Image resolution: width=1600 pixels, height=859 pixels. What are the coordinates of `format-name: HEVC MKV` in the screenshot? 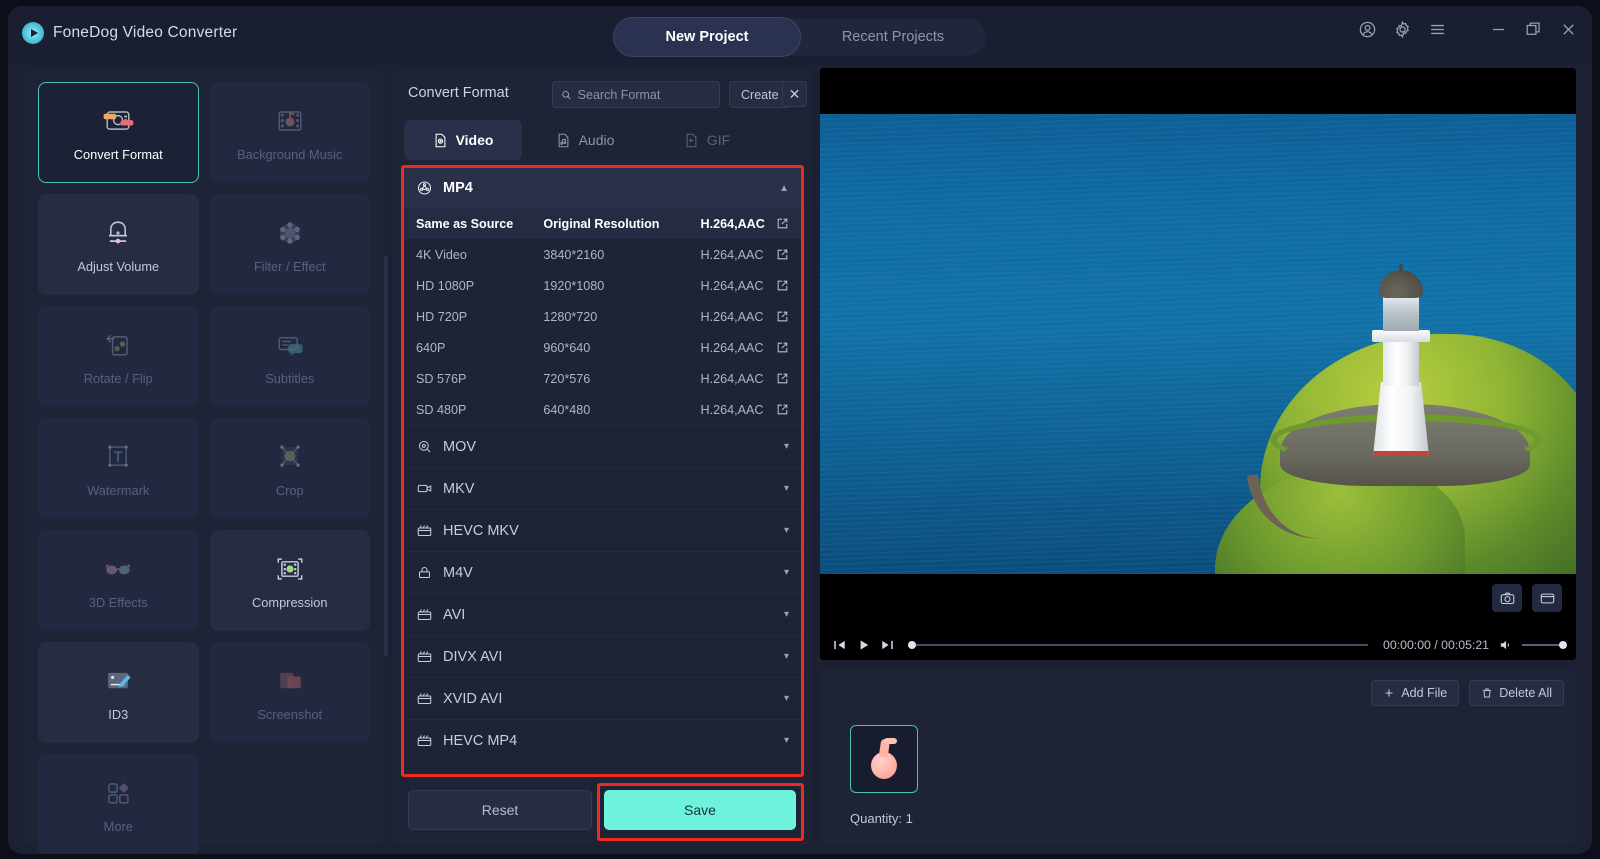 It's located at (481, 530).